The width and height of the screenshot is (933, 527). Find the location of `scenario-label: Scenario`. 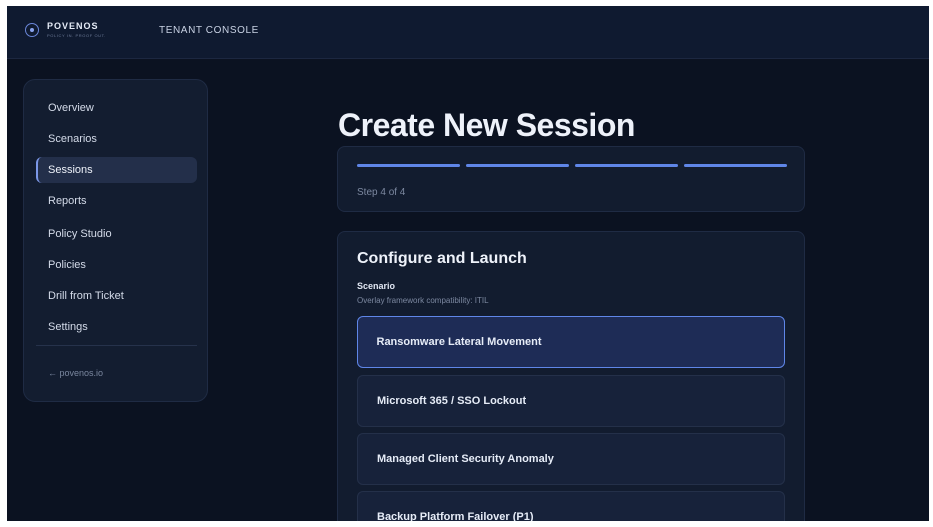

scenario-label: Scenario is located at coordinates (376, 286).